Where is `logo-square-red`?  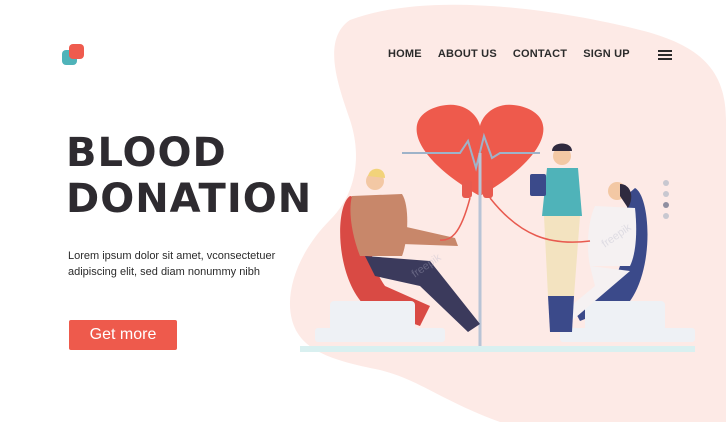 logo-square-red is located at coordinates (76, 51).